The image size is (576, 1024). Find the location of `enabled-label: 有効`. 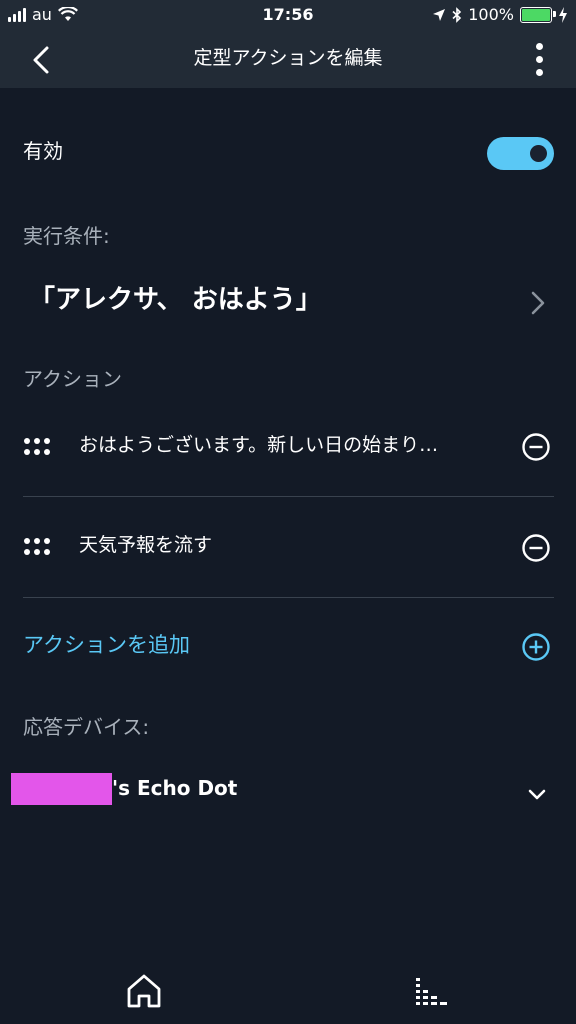

enabled-label: 有効 is located at coordinates (43, 151).